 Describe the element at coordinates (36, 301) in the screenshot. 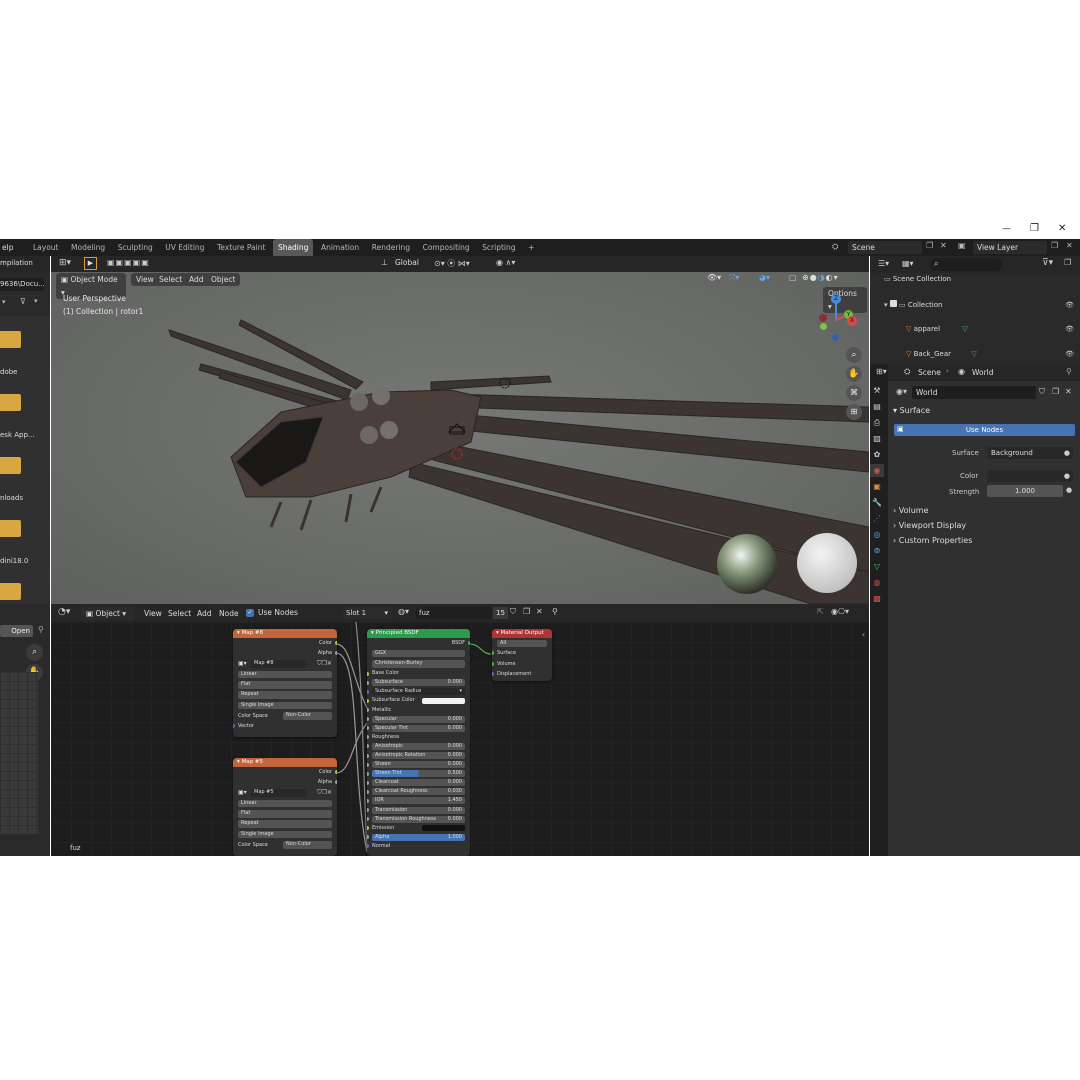

I see `filter-dropdown-icon: ▾` at that location.